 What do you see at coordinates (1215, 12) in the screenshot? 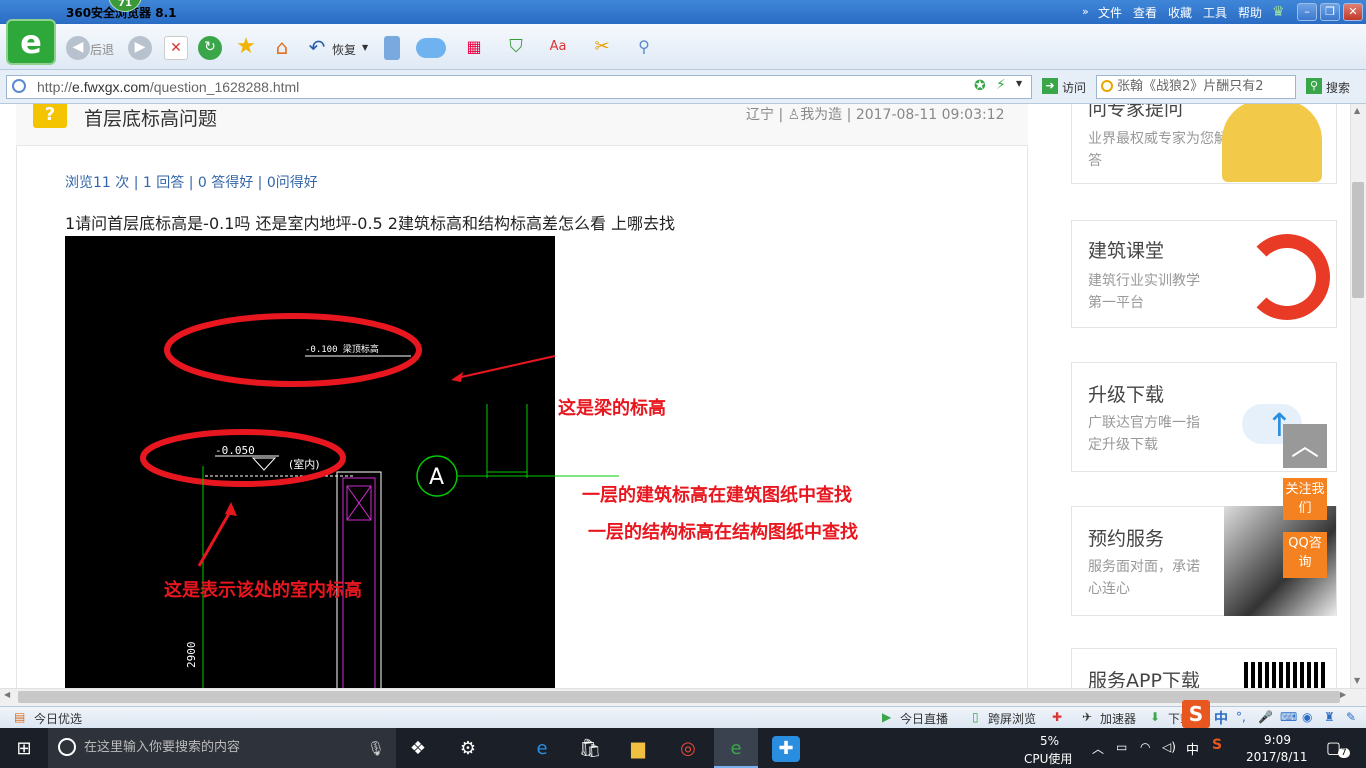
I see `menu-tools: 工具` at bounding box center [1215, 12].